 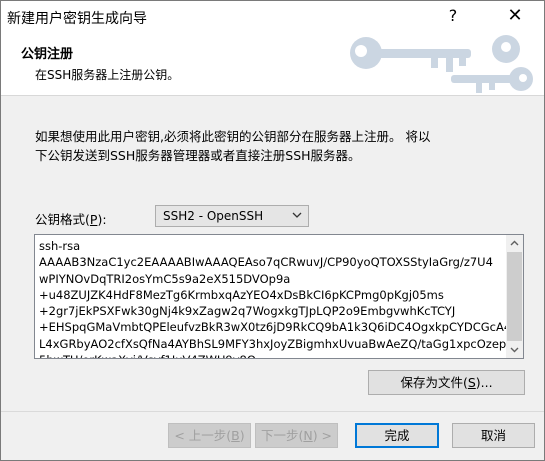 What do you see at coordinates (282, 435) in the screenshot?
I see `next-label: 下一步(` at bounding box center [282, 435].